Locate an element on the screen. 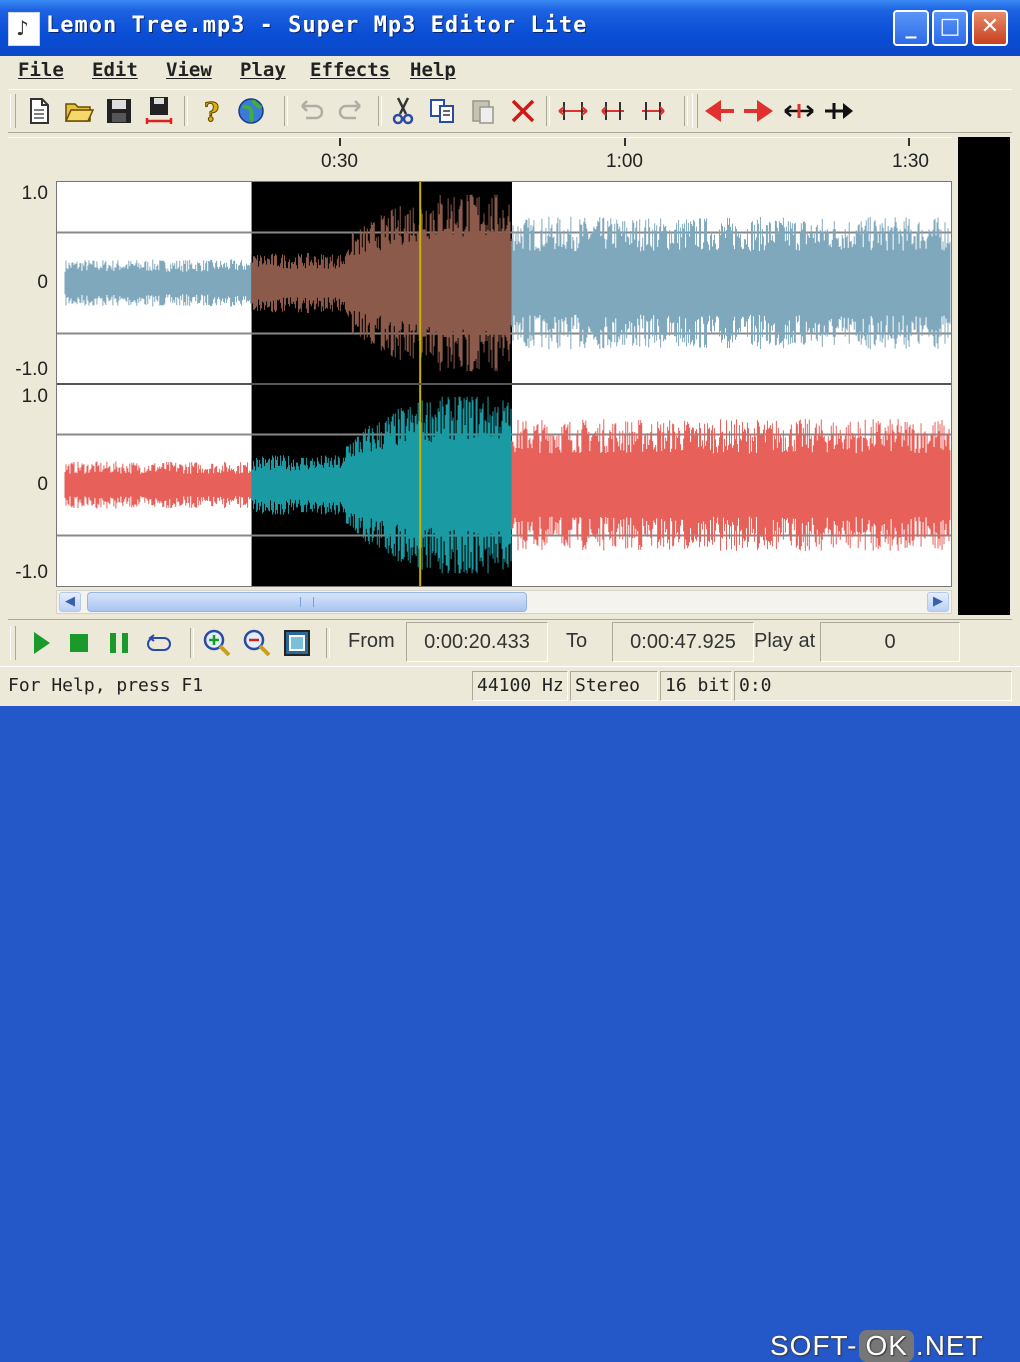 The width and height of the screenshot is (1020, 1362). level-meter-panel is located at coordinates (984, 376).